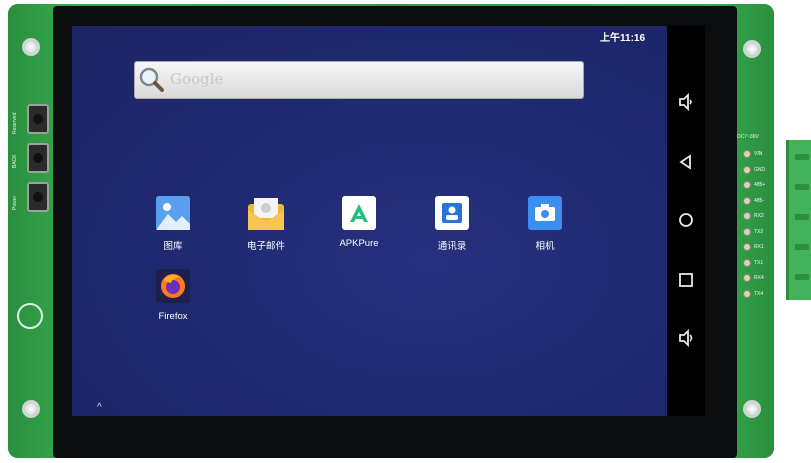 This screenshot has width=811, height=463. I want to click on contacts-icon, so click(452, 213).